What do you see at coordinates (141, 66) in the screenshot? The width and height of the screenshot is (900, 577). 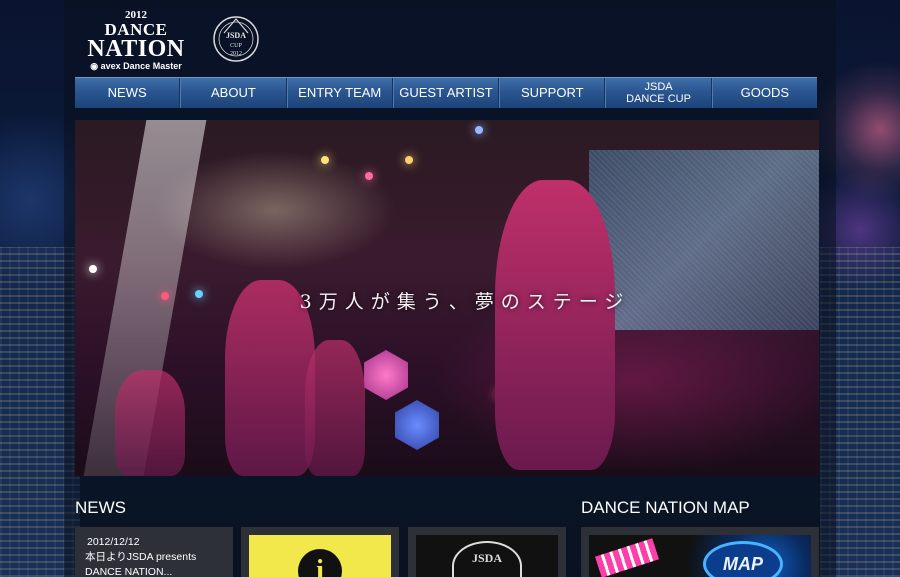 I see `logo-tagline-text: avex Dance Master` at bounding box center [141, 66].